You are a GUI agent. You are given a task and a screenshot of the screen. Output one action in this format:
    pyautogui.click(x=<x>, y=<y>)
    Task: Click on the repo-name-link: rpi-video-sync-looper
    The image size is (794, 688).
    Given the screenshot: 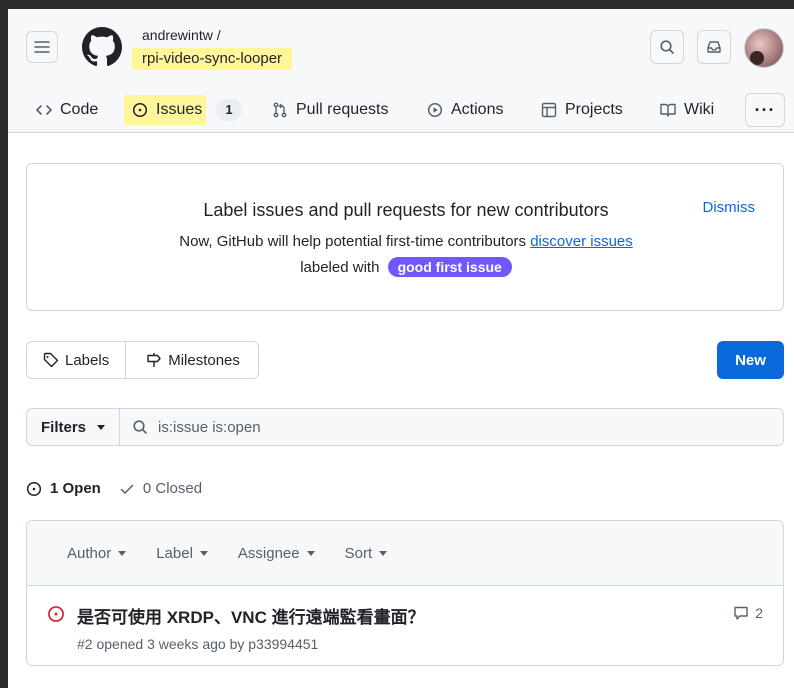 What is the action you would take?
    pyautogui.click(x=212, y=59)
    